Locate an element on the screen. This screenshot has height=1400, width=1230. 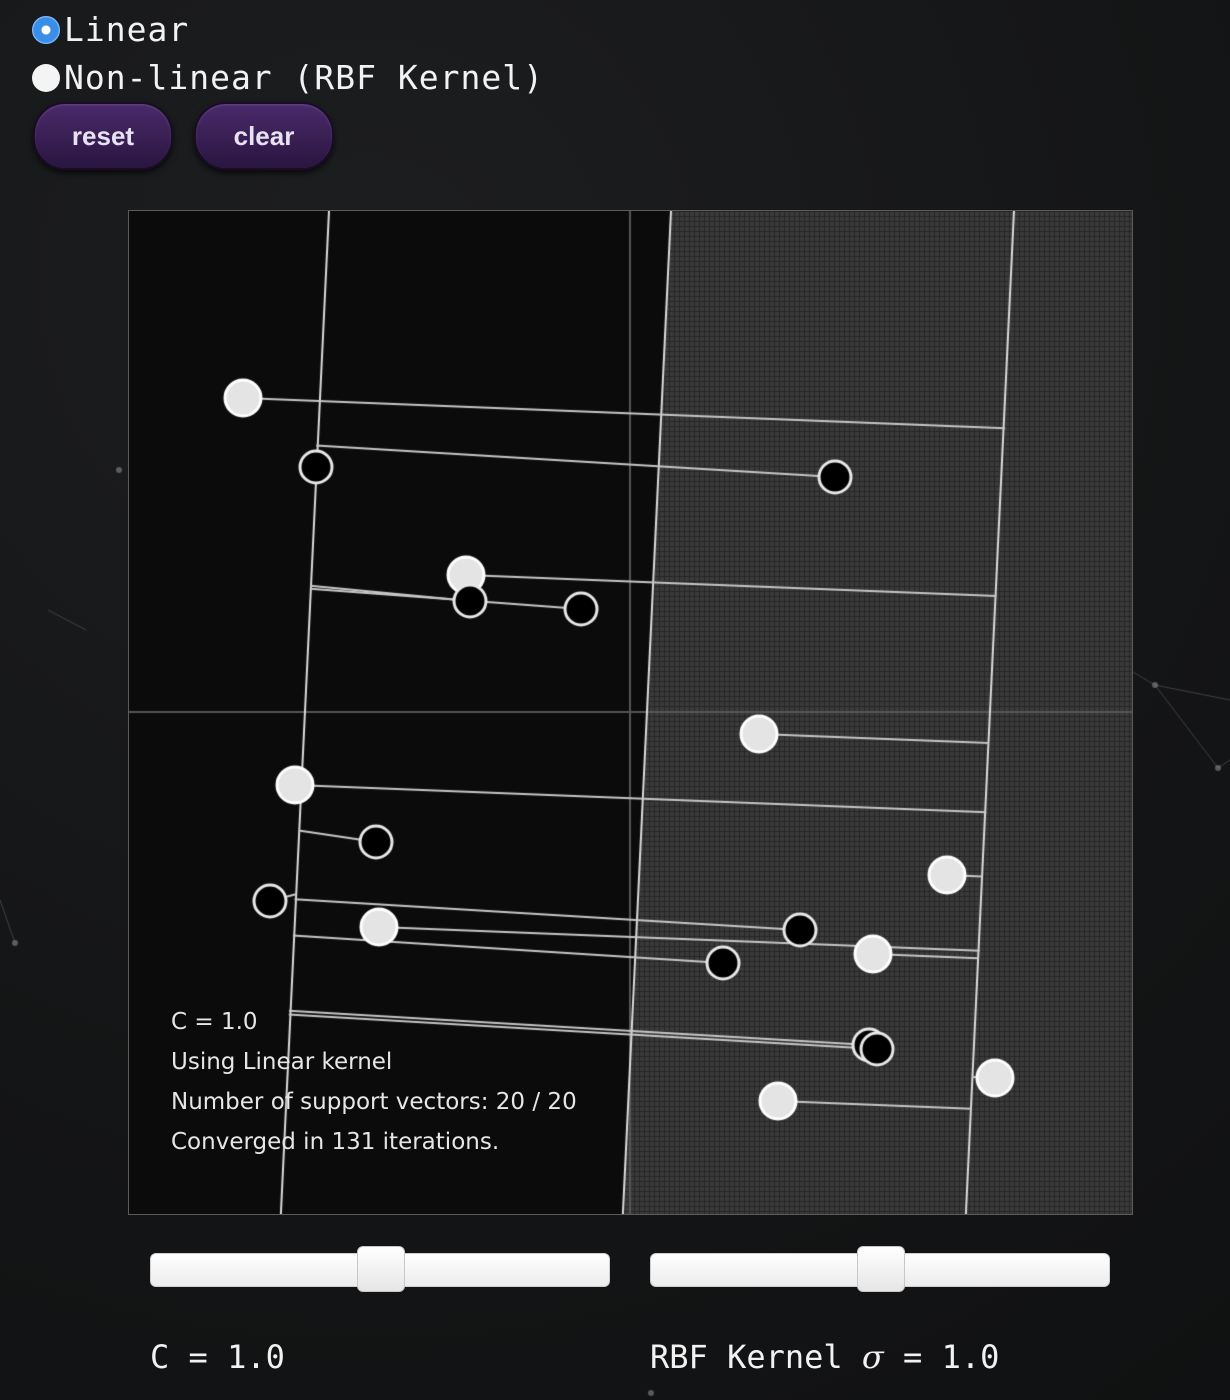
c-slider-handle is located at coordinates (381, 1269).